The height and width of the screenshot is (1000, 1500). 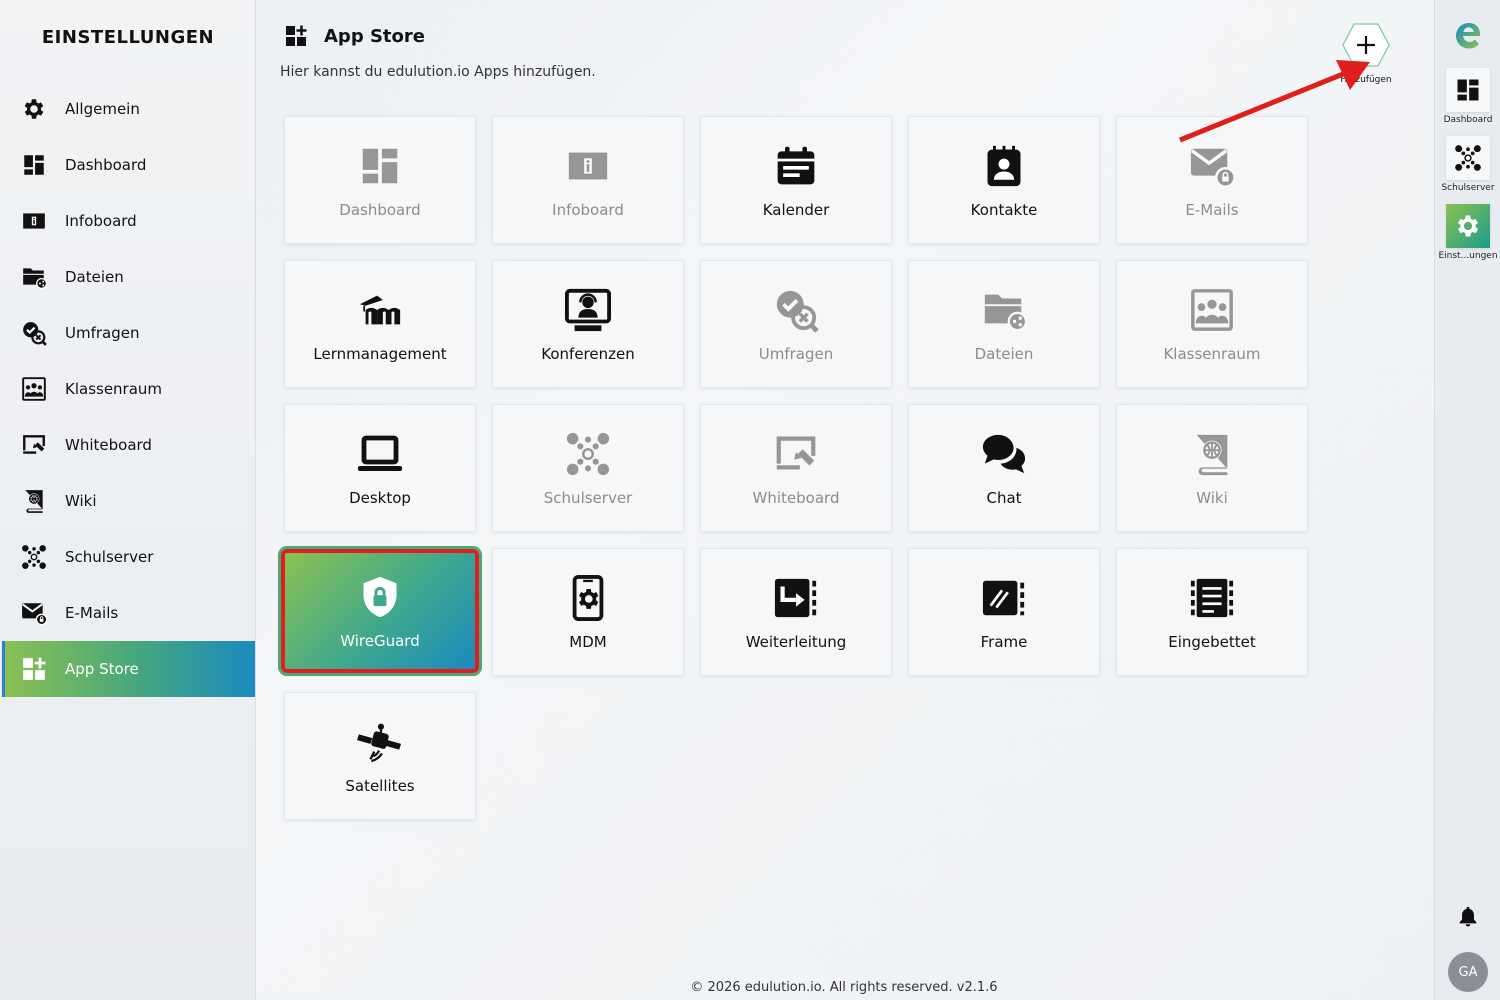 I want to click on app-tile-wireguard: WireGuard, so click(x=380, y=611).